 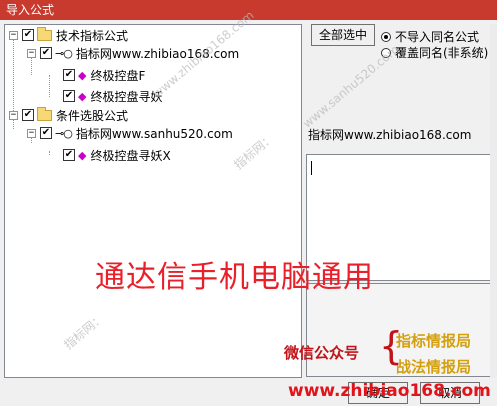 What do you see at coordinates (437, 37) in the screenshot?
I see `radio-label: 不导入同名公式` at bounding box center [437, 37].